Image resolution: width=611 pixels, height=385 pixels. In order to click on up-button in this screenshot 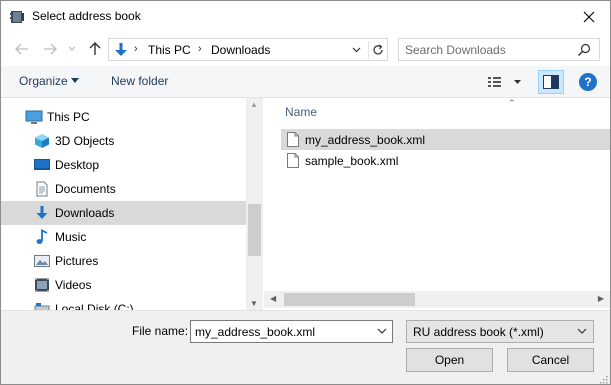, I will do `click(95, 49)`.